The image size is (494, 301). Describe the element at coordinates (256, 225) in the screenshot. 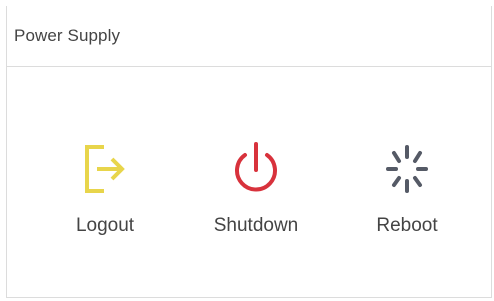

I see `shutdown-label: Shutdown` at that location.